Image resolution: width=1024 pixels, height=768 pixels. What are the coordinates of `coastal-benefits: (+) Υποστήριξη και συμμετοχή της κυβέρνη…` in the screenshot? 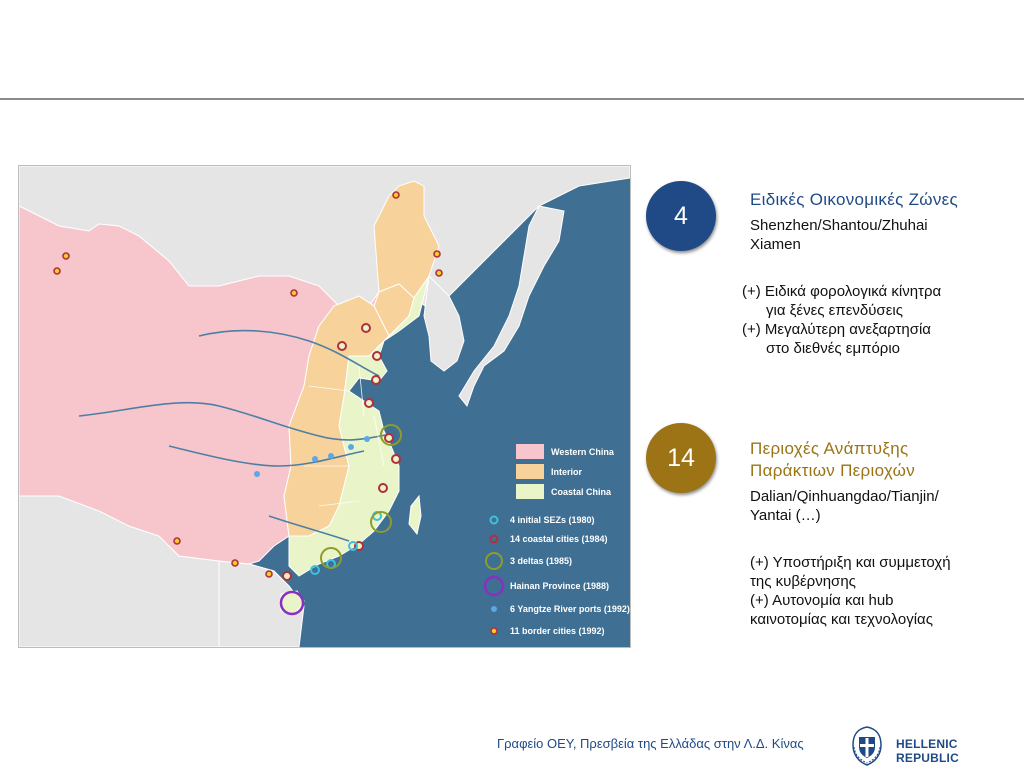 It's located at (850, 591).